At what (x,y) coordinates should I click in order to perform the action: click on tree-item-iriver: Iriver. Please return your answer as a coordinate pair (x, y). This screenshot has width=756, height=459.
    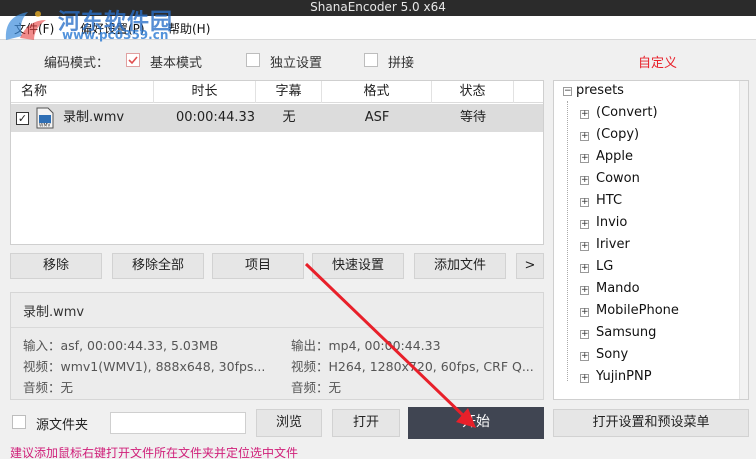
    Looking at the image, I should click on (613, 244).